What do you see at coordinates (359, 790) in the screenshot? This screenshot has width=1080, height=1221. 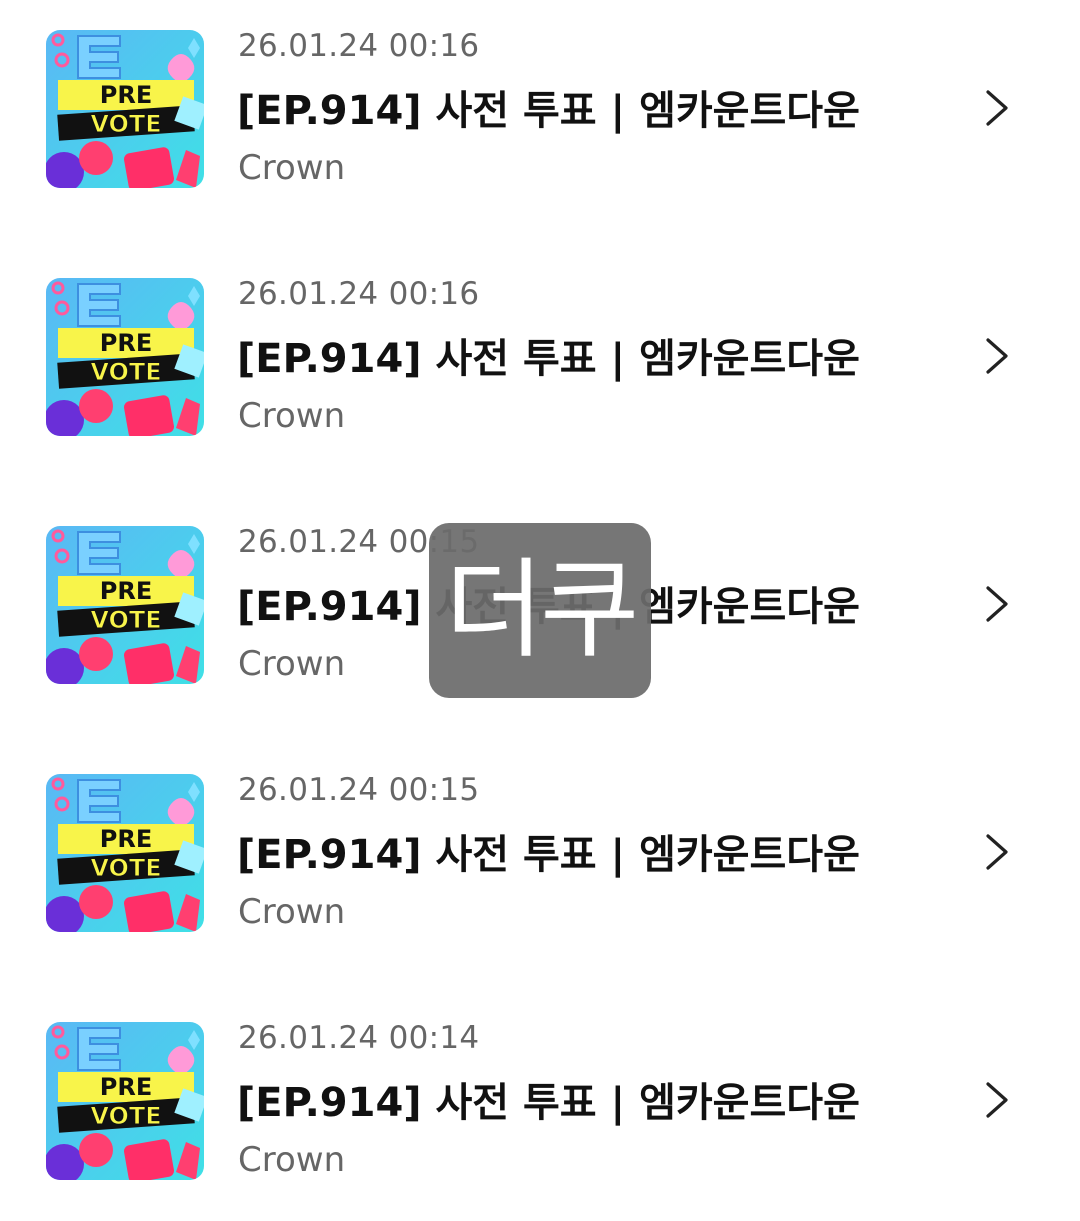 I see `item-date: 26.01.24 00:15` at bounding box center [359, 790].